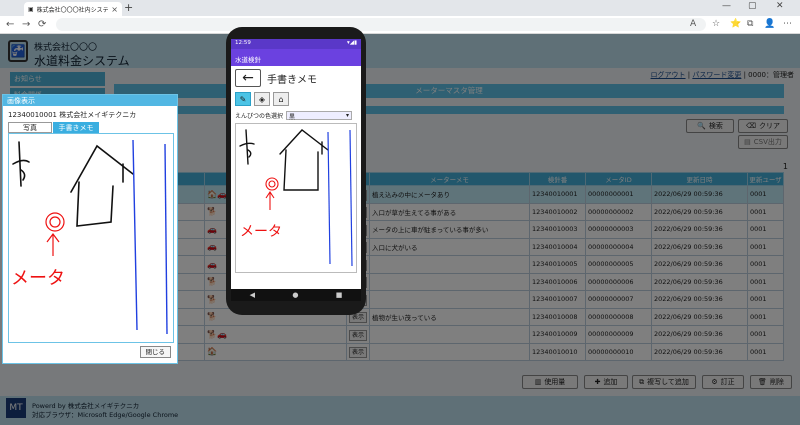  Describe the element at coordinates (296, 57) in the screenshot. I see `phone-app-bar: 水道検針` at that location.